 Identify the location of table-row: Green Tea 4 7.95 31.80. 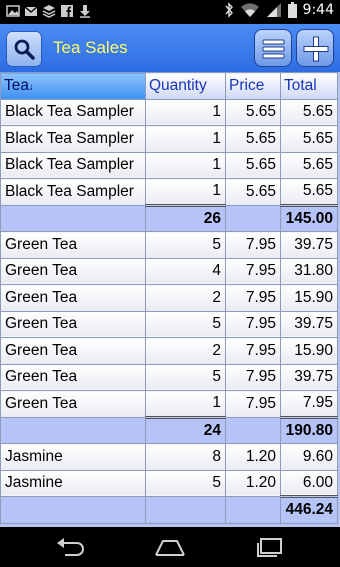
(169, 271).